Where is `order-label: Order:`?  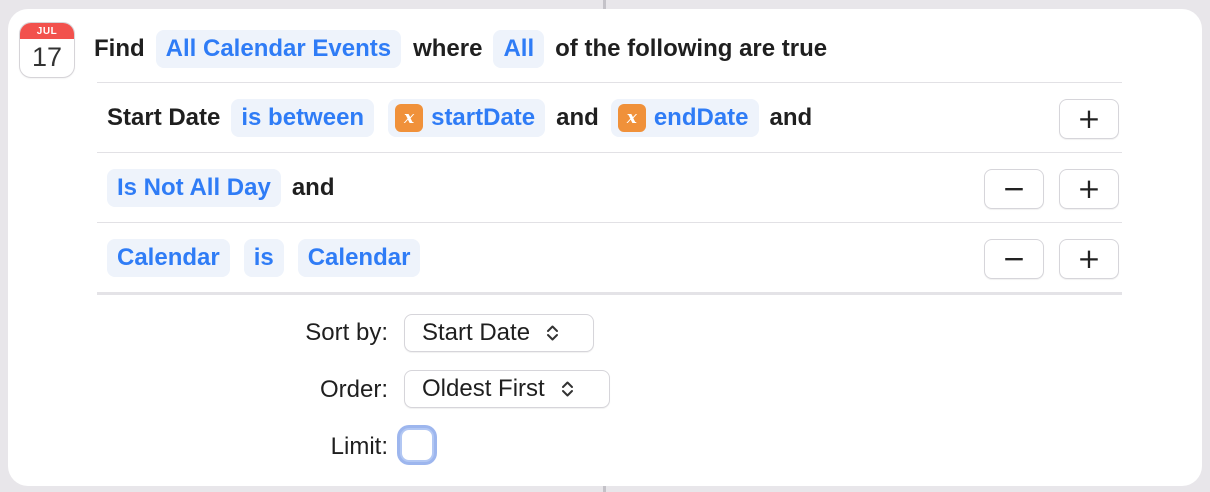 order-label: Order: is located at coordinates (353, 389).